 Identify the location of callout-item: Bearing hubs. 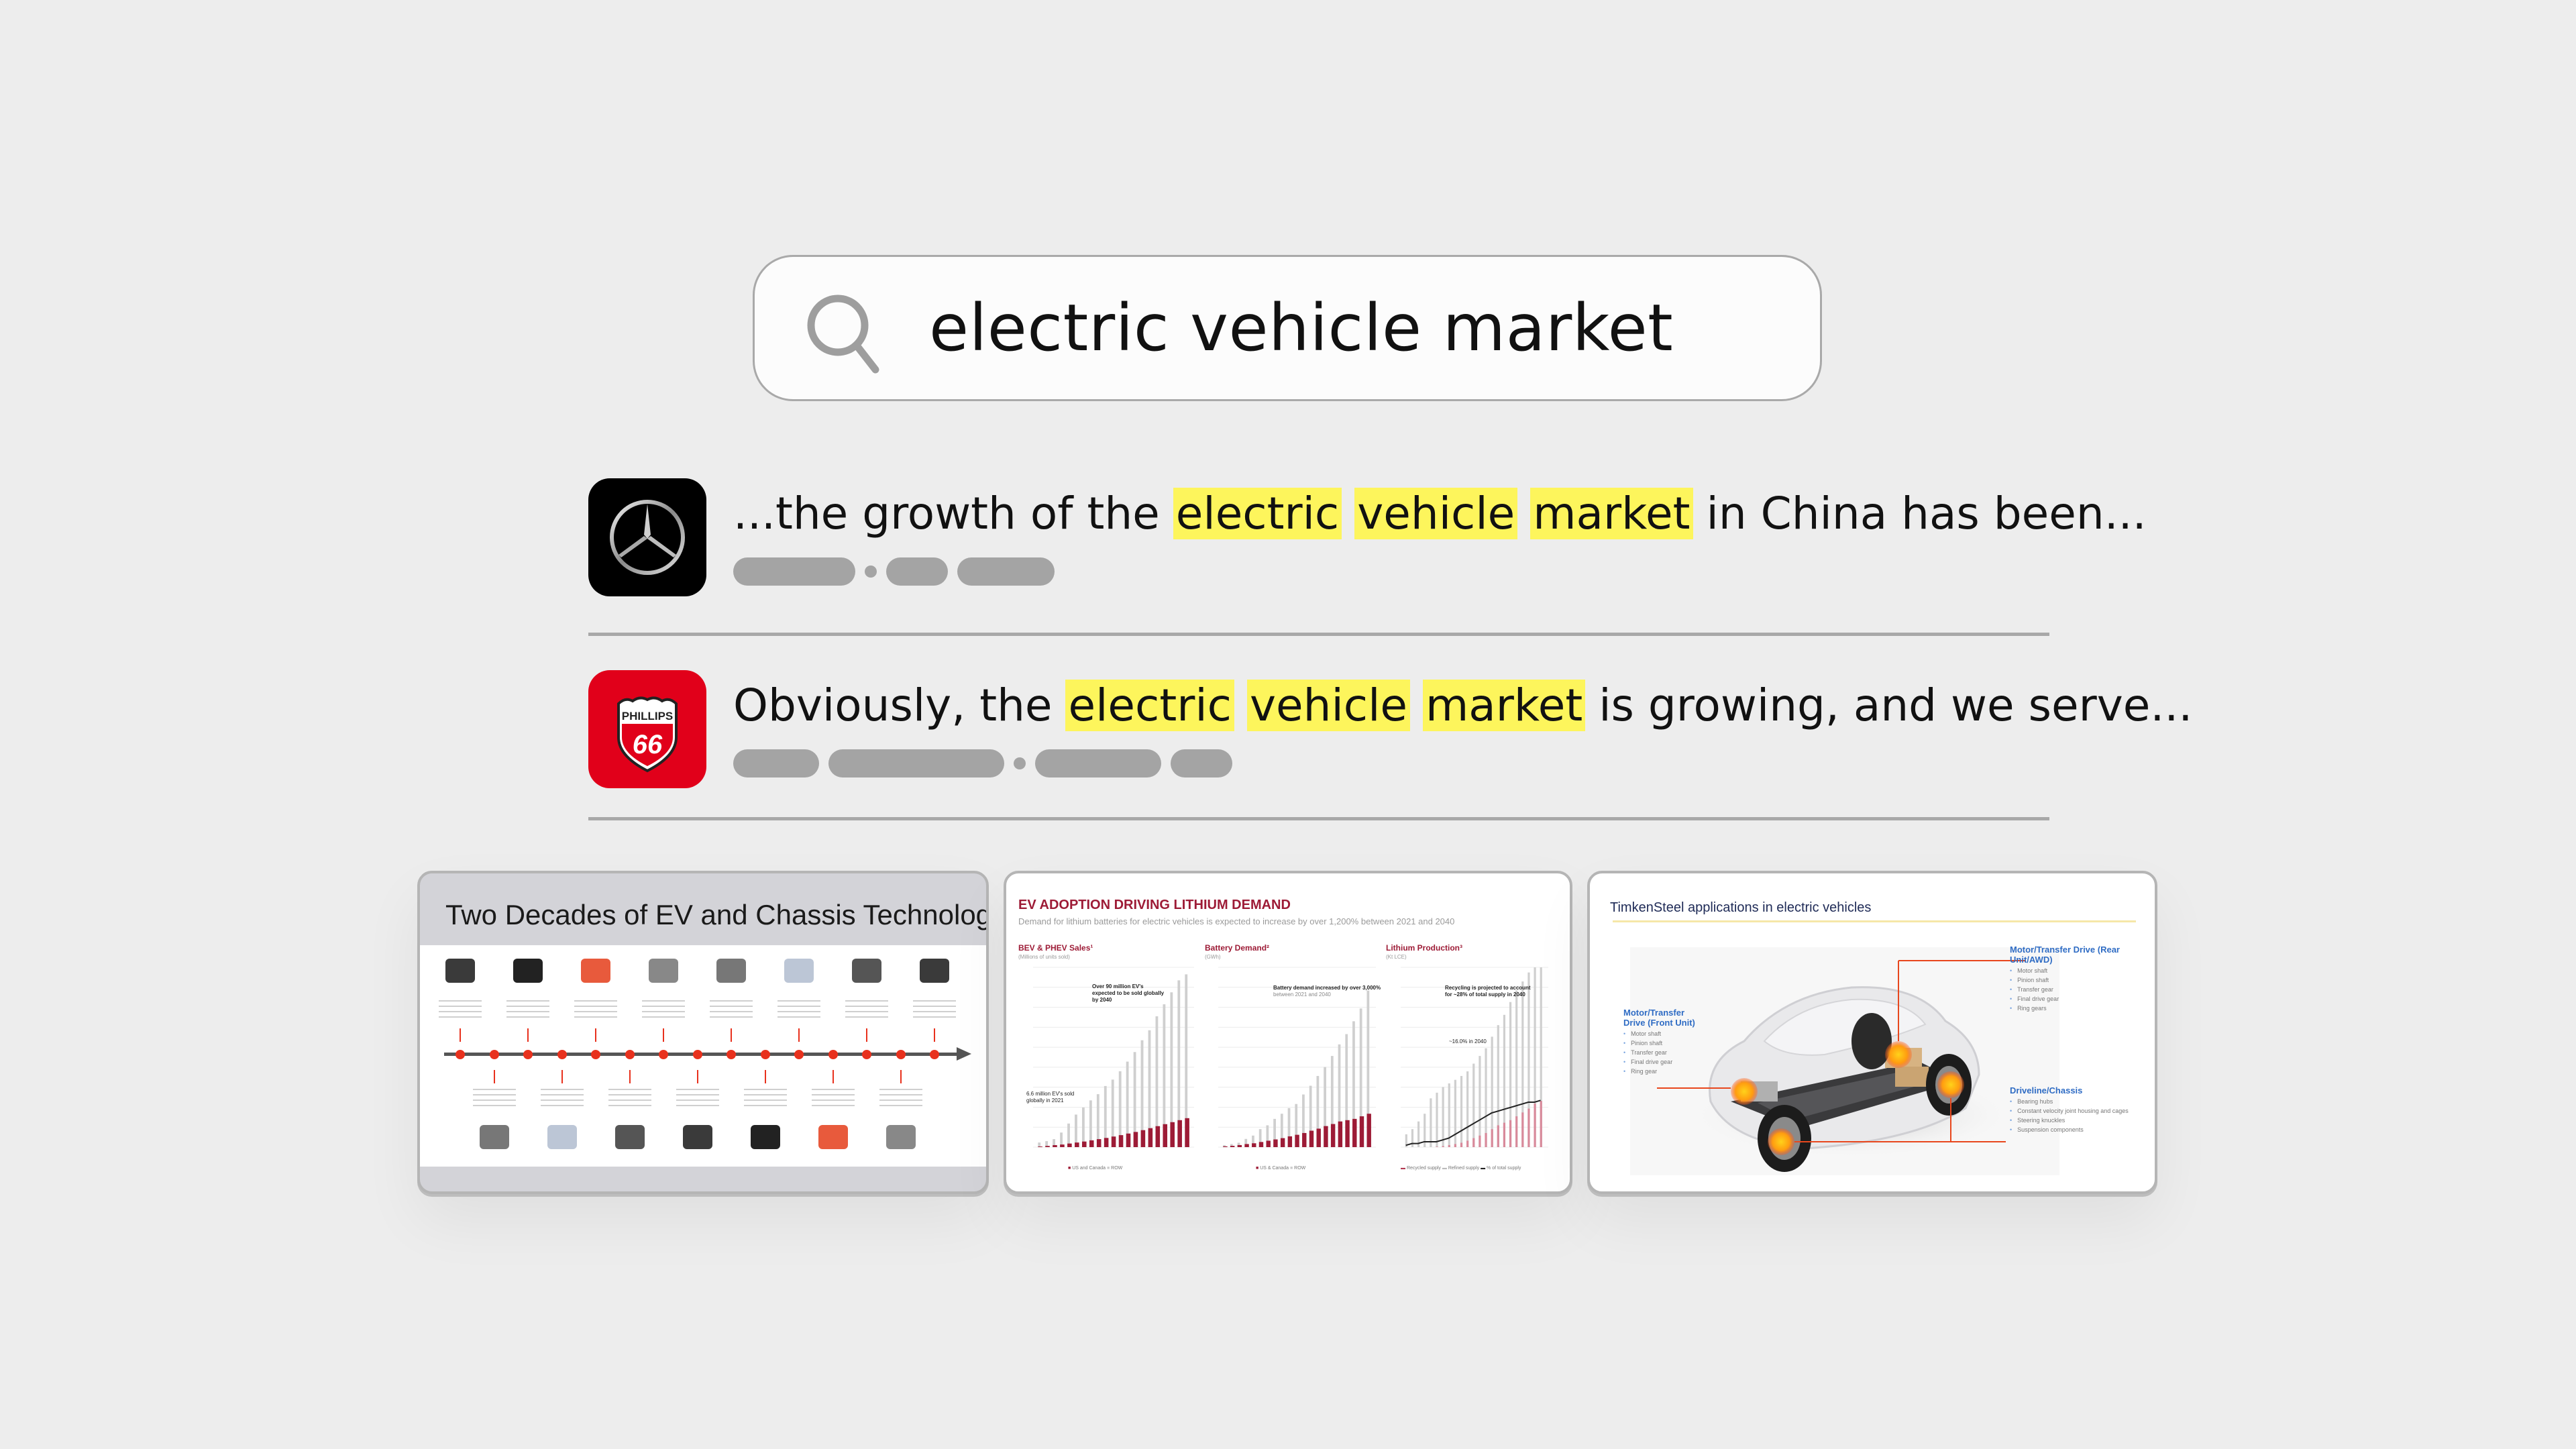
(2070, 1101).